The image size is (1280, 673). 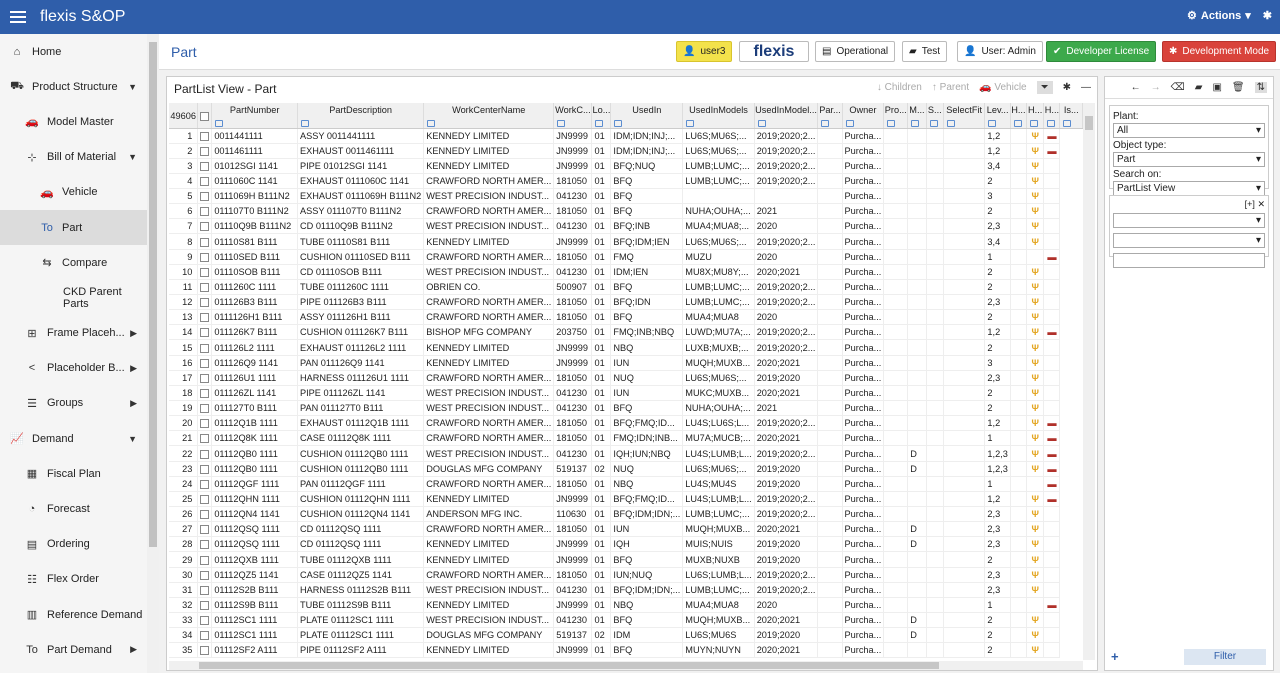 I want to click on actions-menu: ⚙ Actions ▾ ✱, so click(x=1229, y=16).